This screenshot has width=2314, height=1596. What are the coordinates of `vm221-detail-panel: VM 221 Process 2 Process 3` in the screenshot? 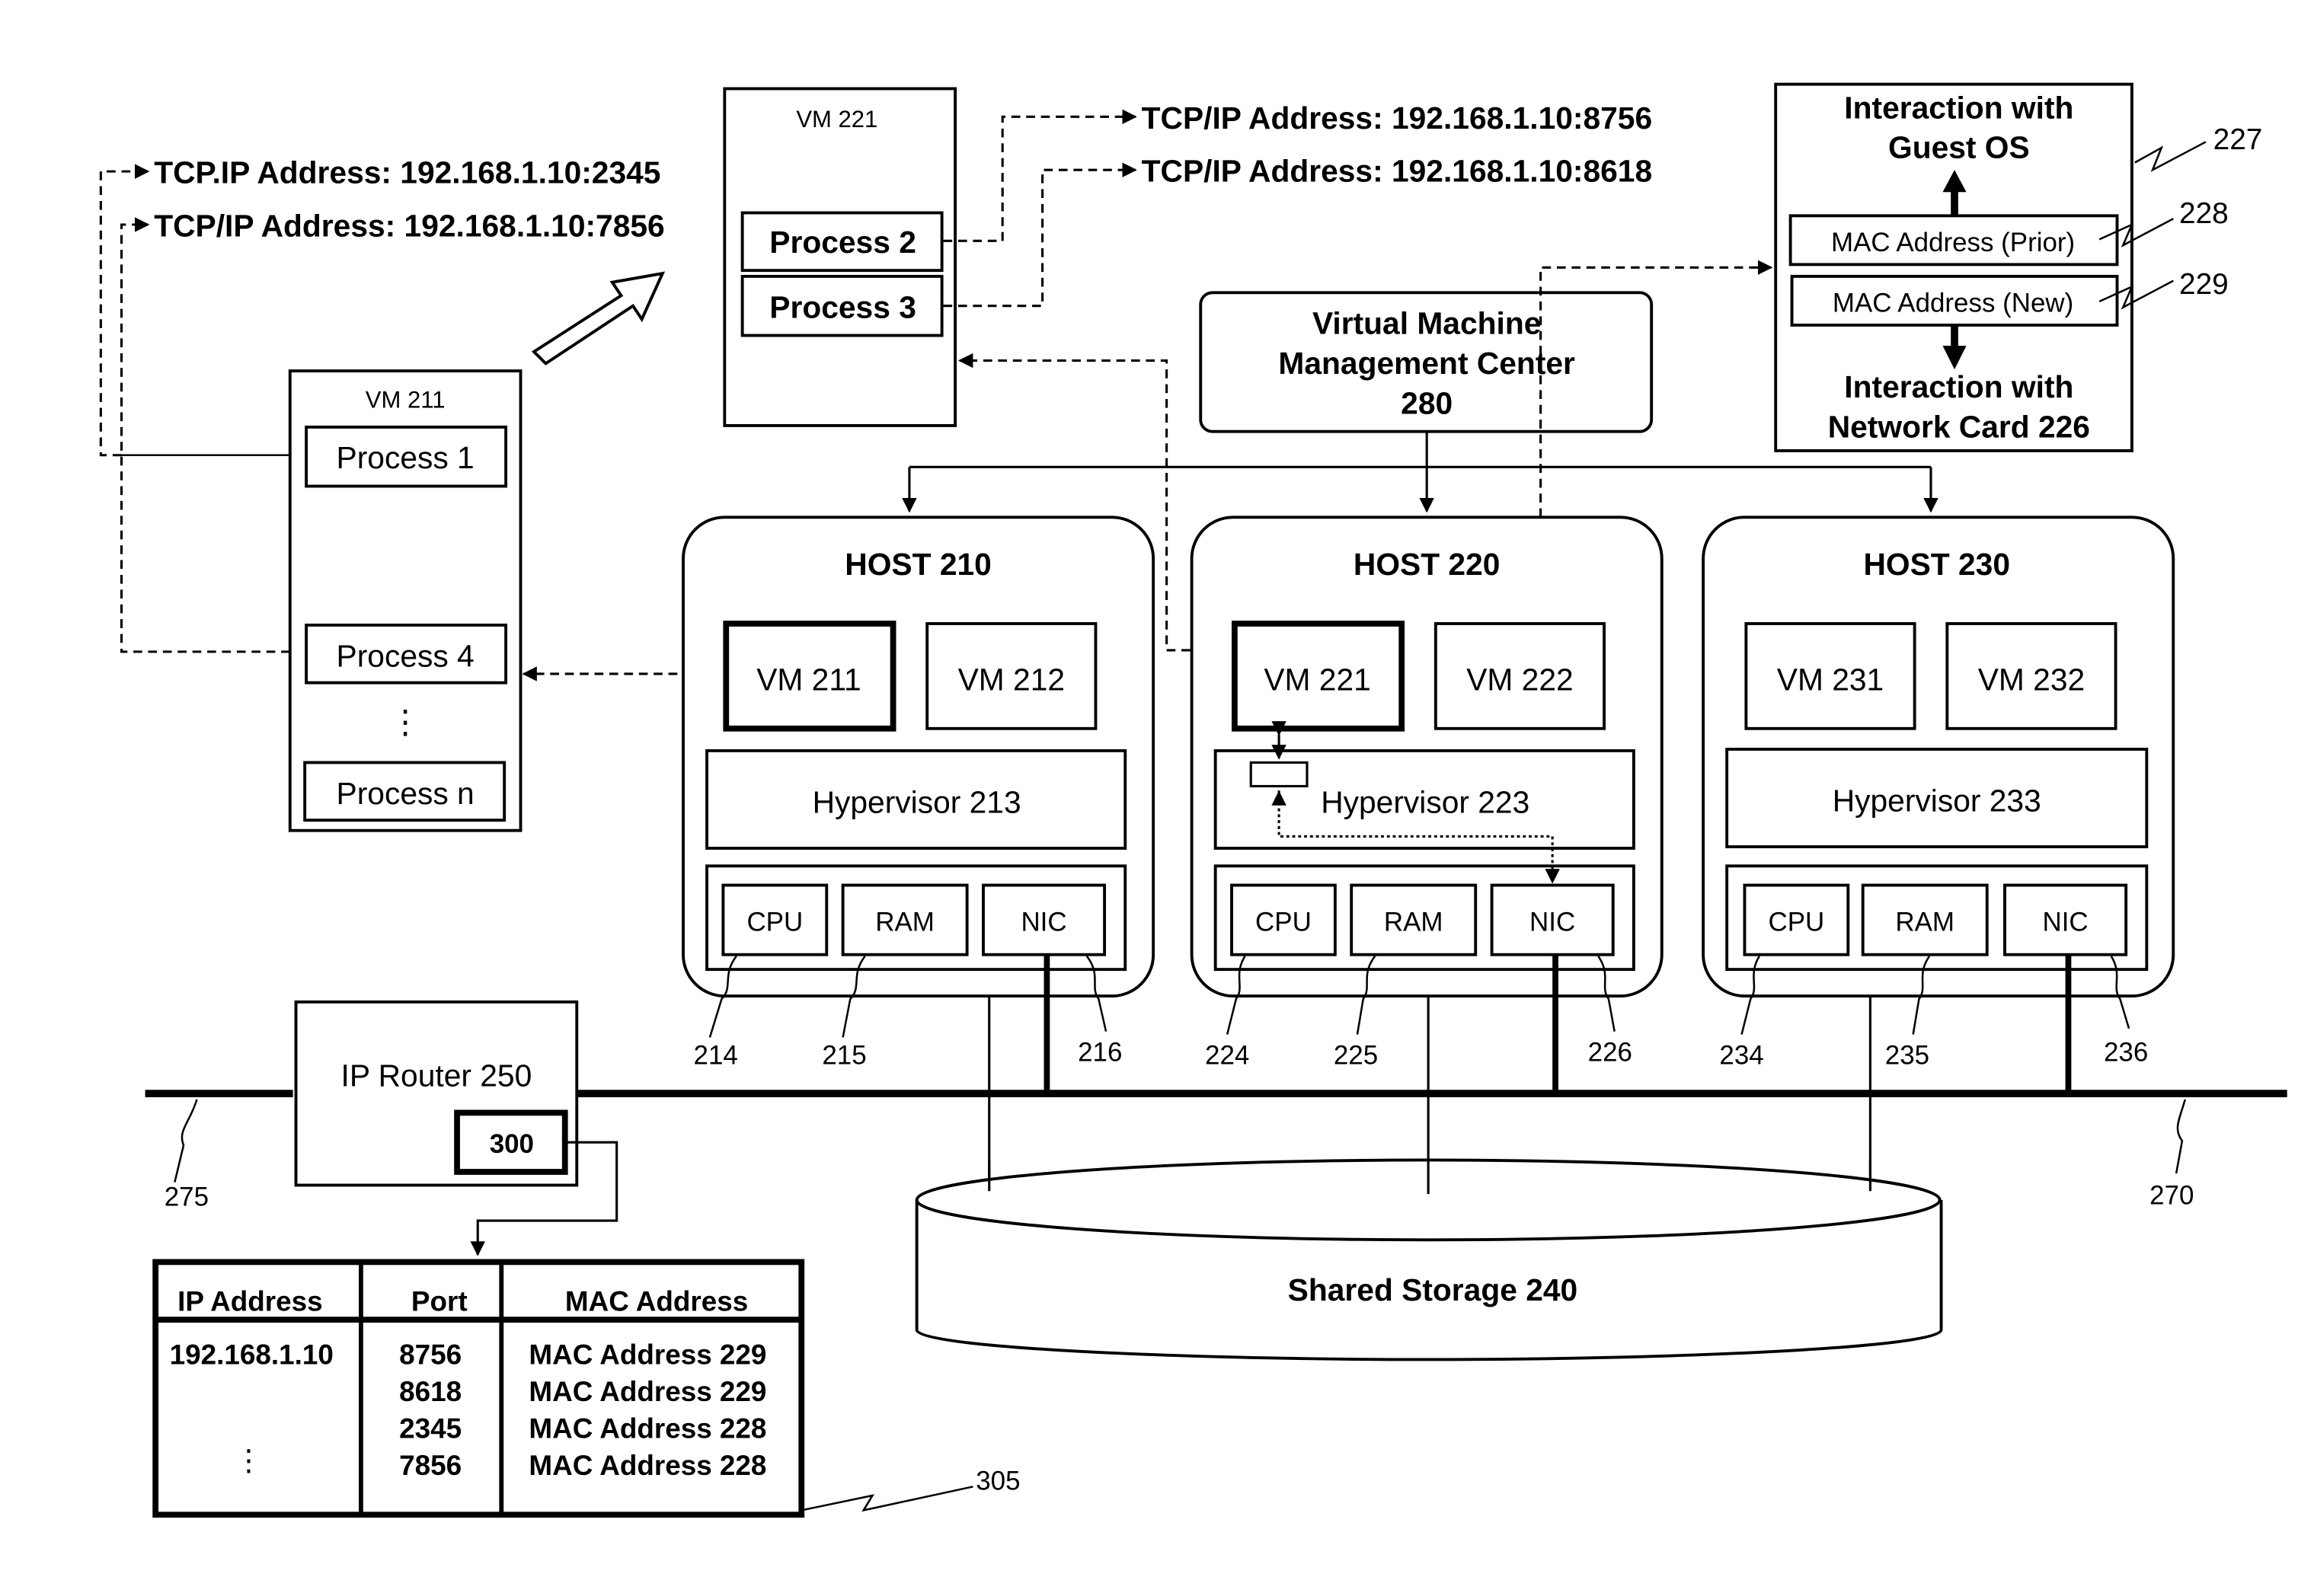 It's located at (840, 257).